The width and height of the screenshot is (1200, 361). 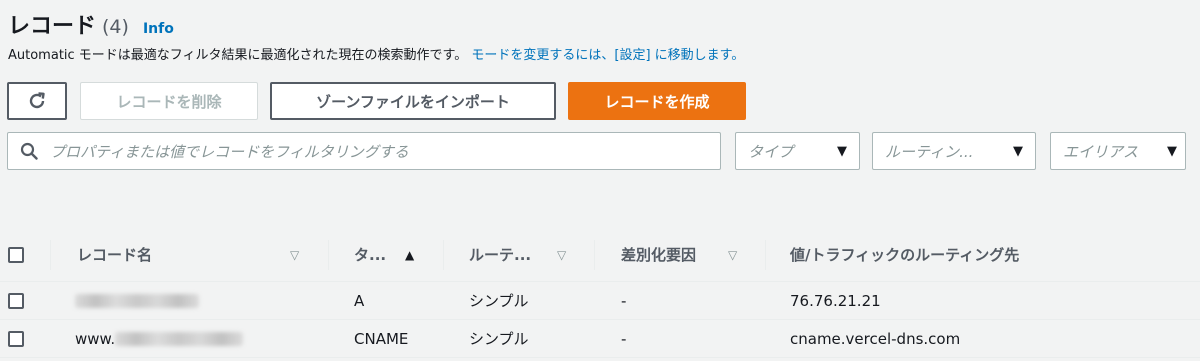 I want to click on page-header: レコード (4) Info, so click(x=91, y=24).